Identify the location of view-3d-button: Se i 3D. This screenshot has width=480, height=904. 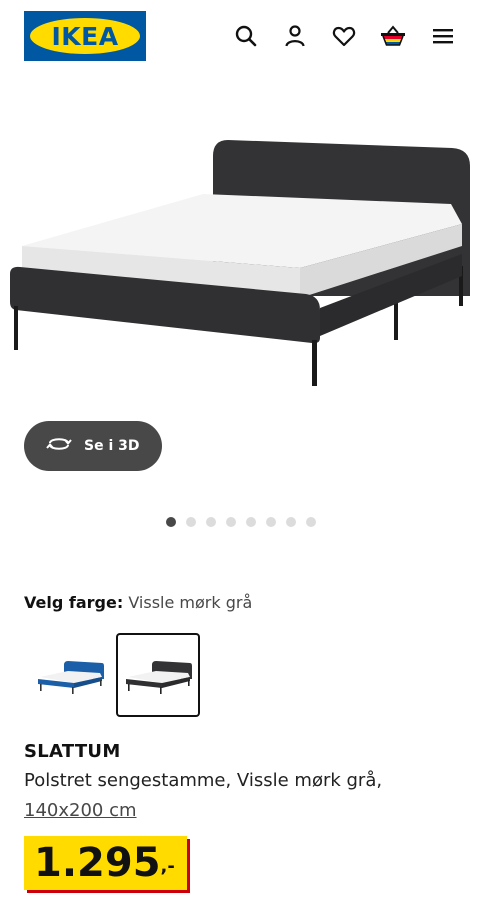
(93, 446).